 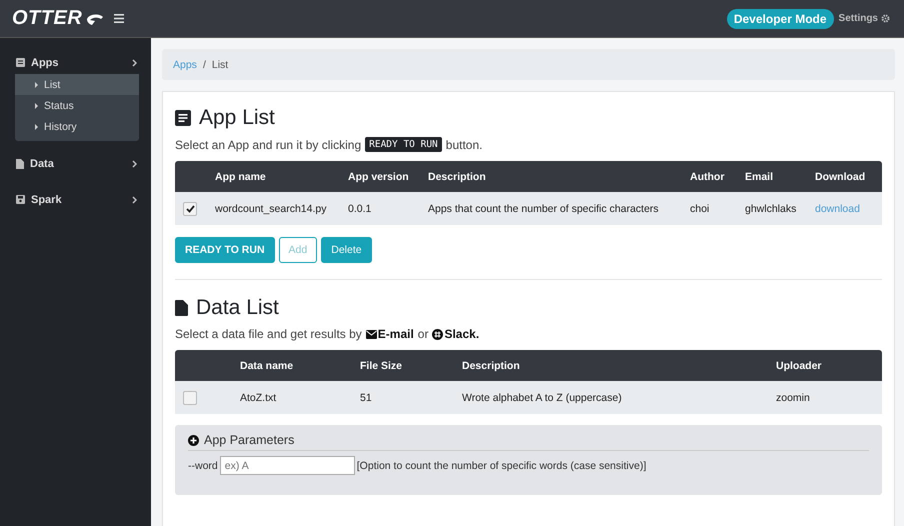 What do you see at coordinates (403, 144) in the screenshot?
I see `code-label: READY TO RUN` at bounding box center [403, 144].